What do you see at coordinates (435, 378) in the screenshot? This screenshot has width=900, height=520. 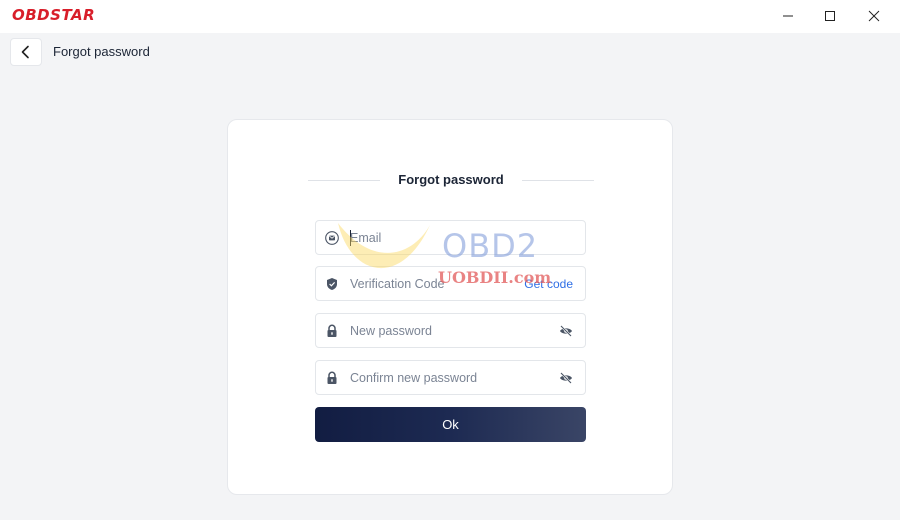 I see `confirm-password-input` at bounding box center [435, 378].